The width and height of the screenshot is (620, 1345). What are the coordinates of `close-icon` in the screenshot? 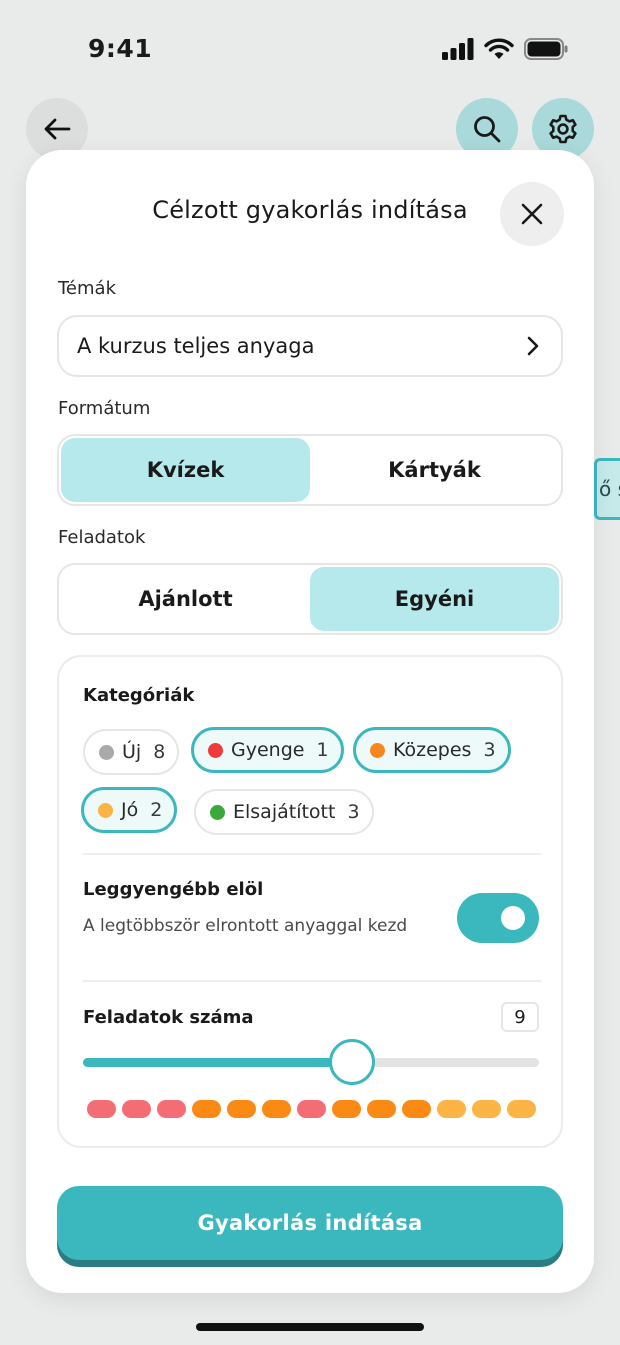 It's located at (532, 214).